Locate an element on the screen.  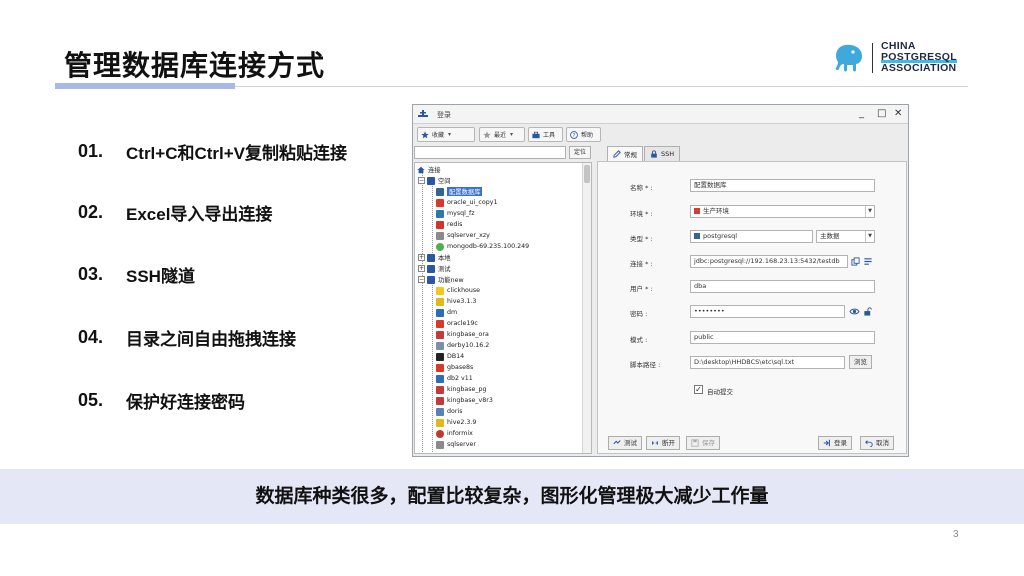
postgres-icon is located at coordinates (697, 236).